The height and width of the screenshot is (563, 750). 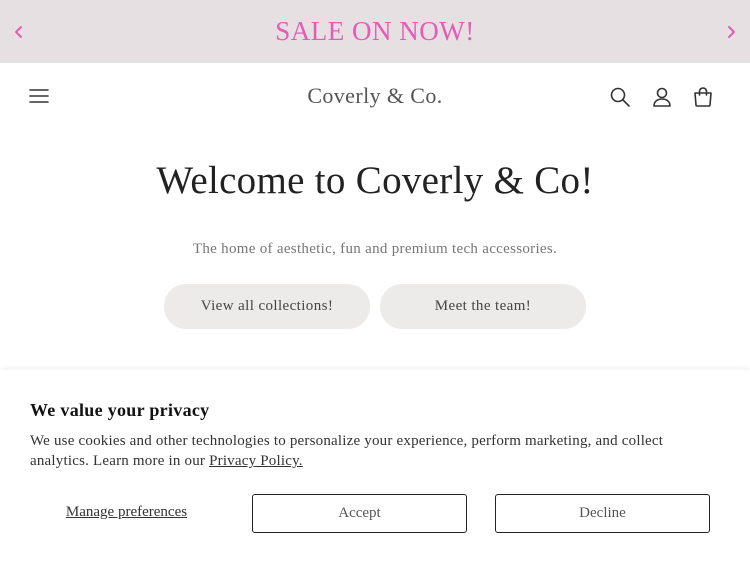 I want to click on meet-team-button: Meet the team!, so click(x=483, y=306).